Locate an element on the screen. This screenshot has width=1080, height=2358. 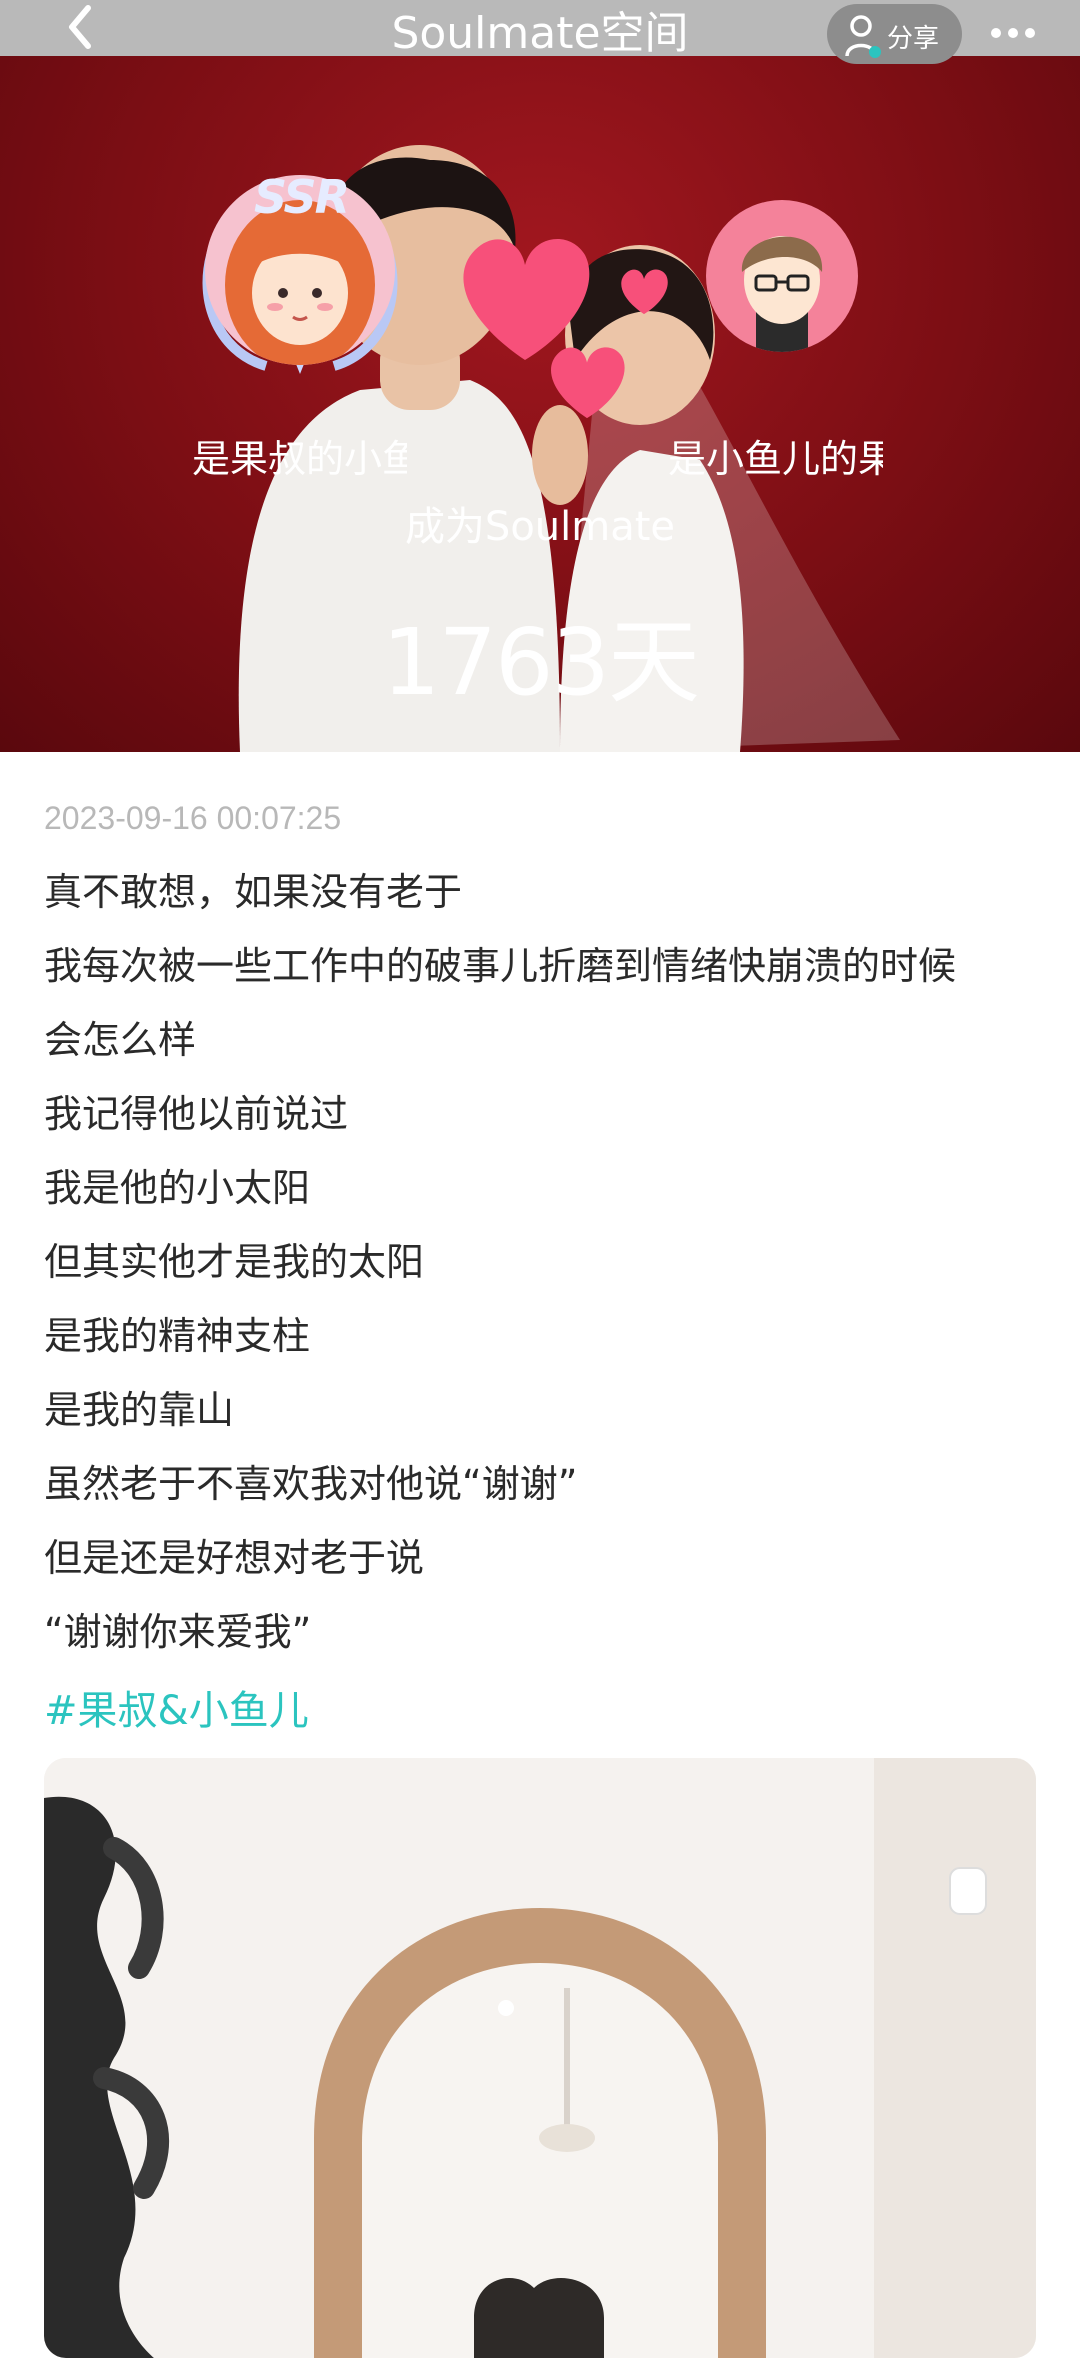
post-line: 我每次被一些工作中的破事儿折磨到情绪快崩溃的时候 is located at coordinates (500, 966).